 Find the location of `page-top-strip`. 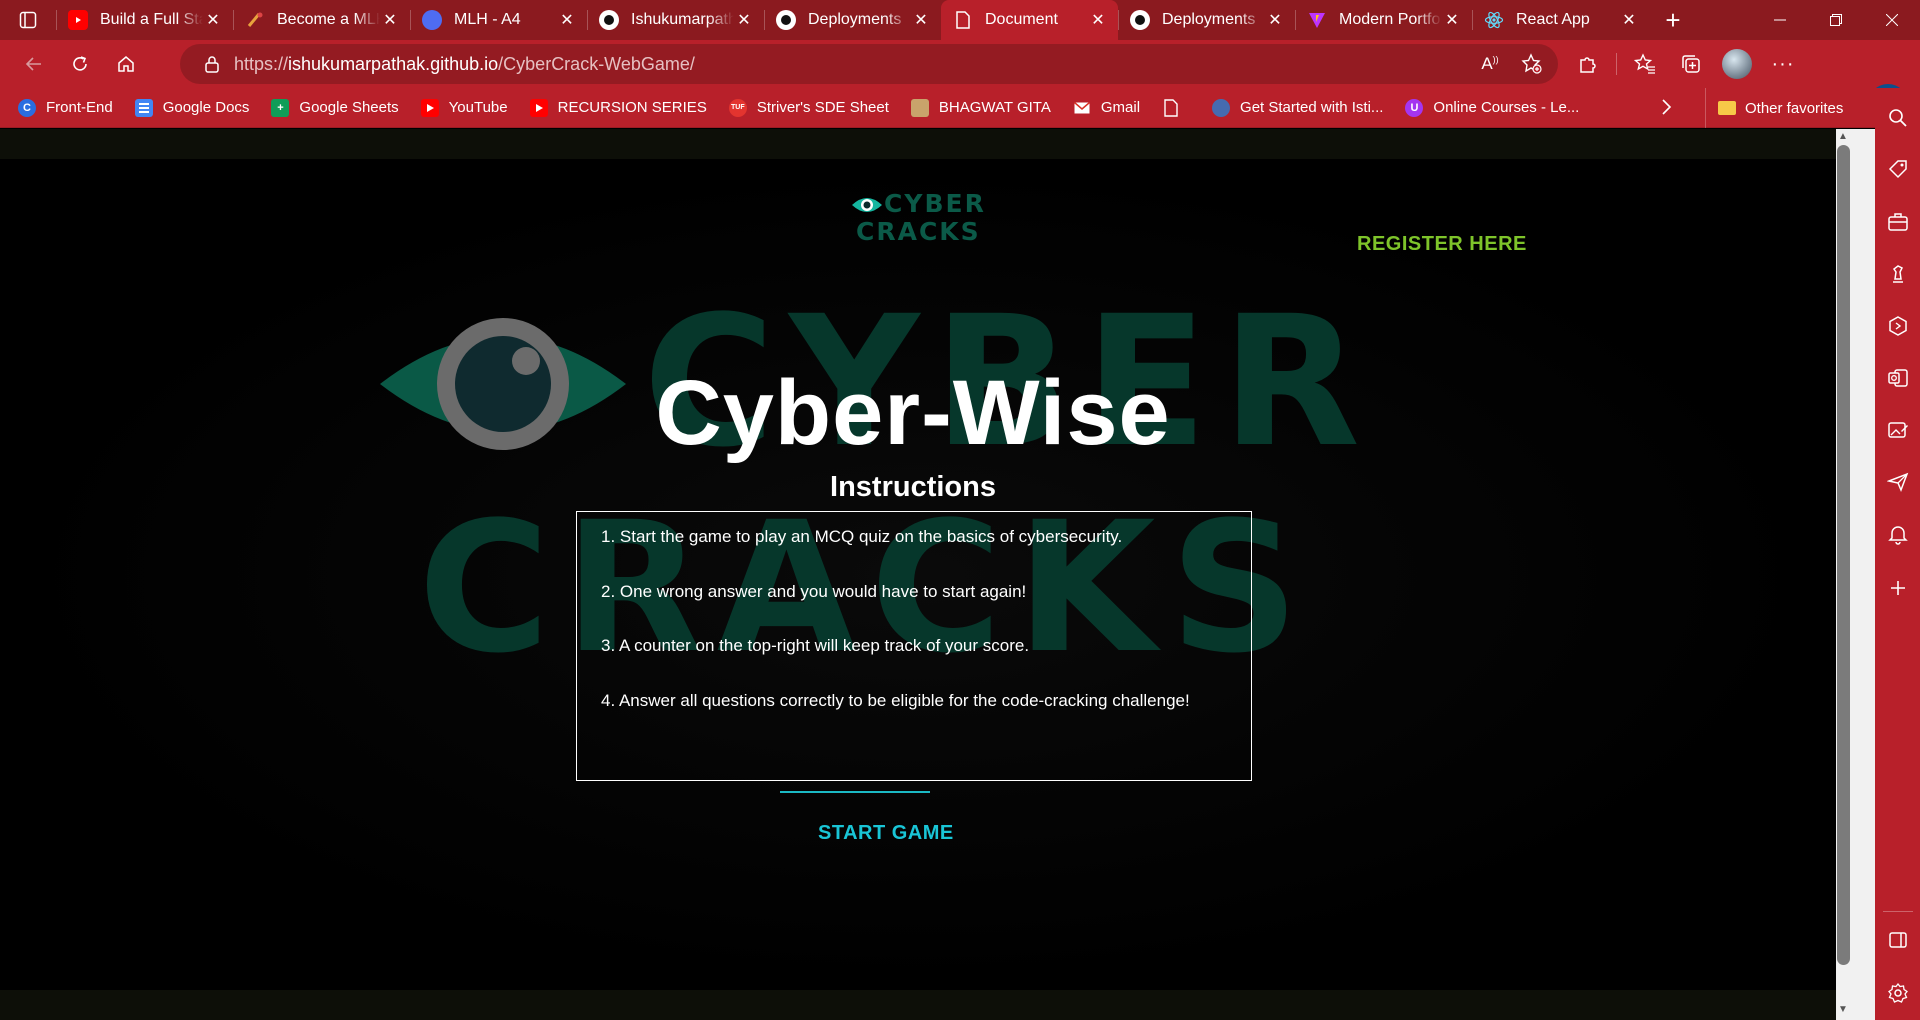

page-top-strip is located at coordinates (918, 144).